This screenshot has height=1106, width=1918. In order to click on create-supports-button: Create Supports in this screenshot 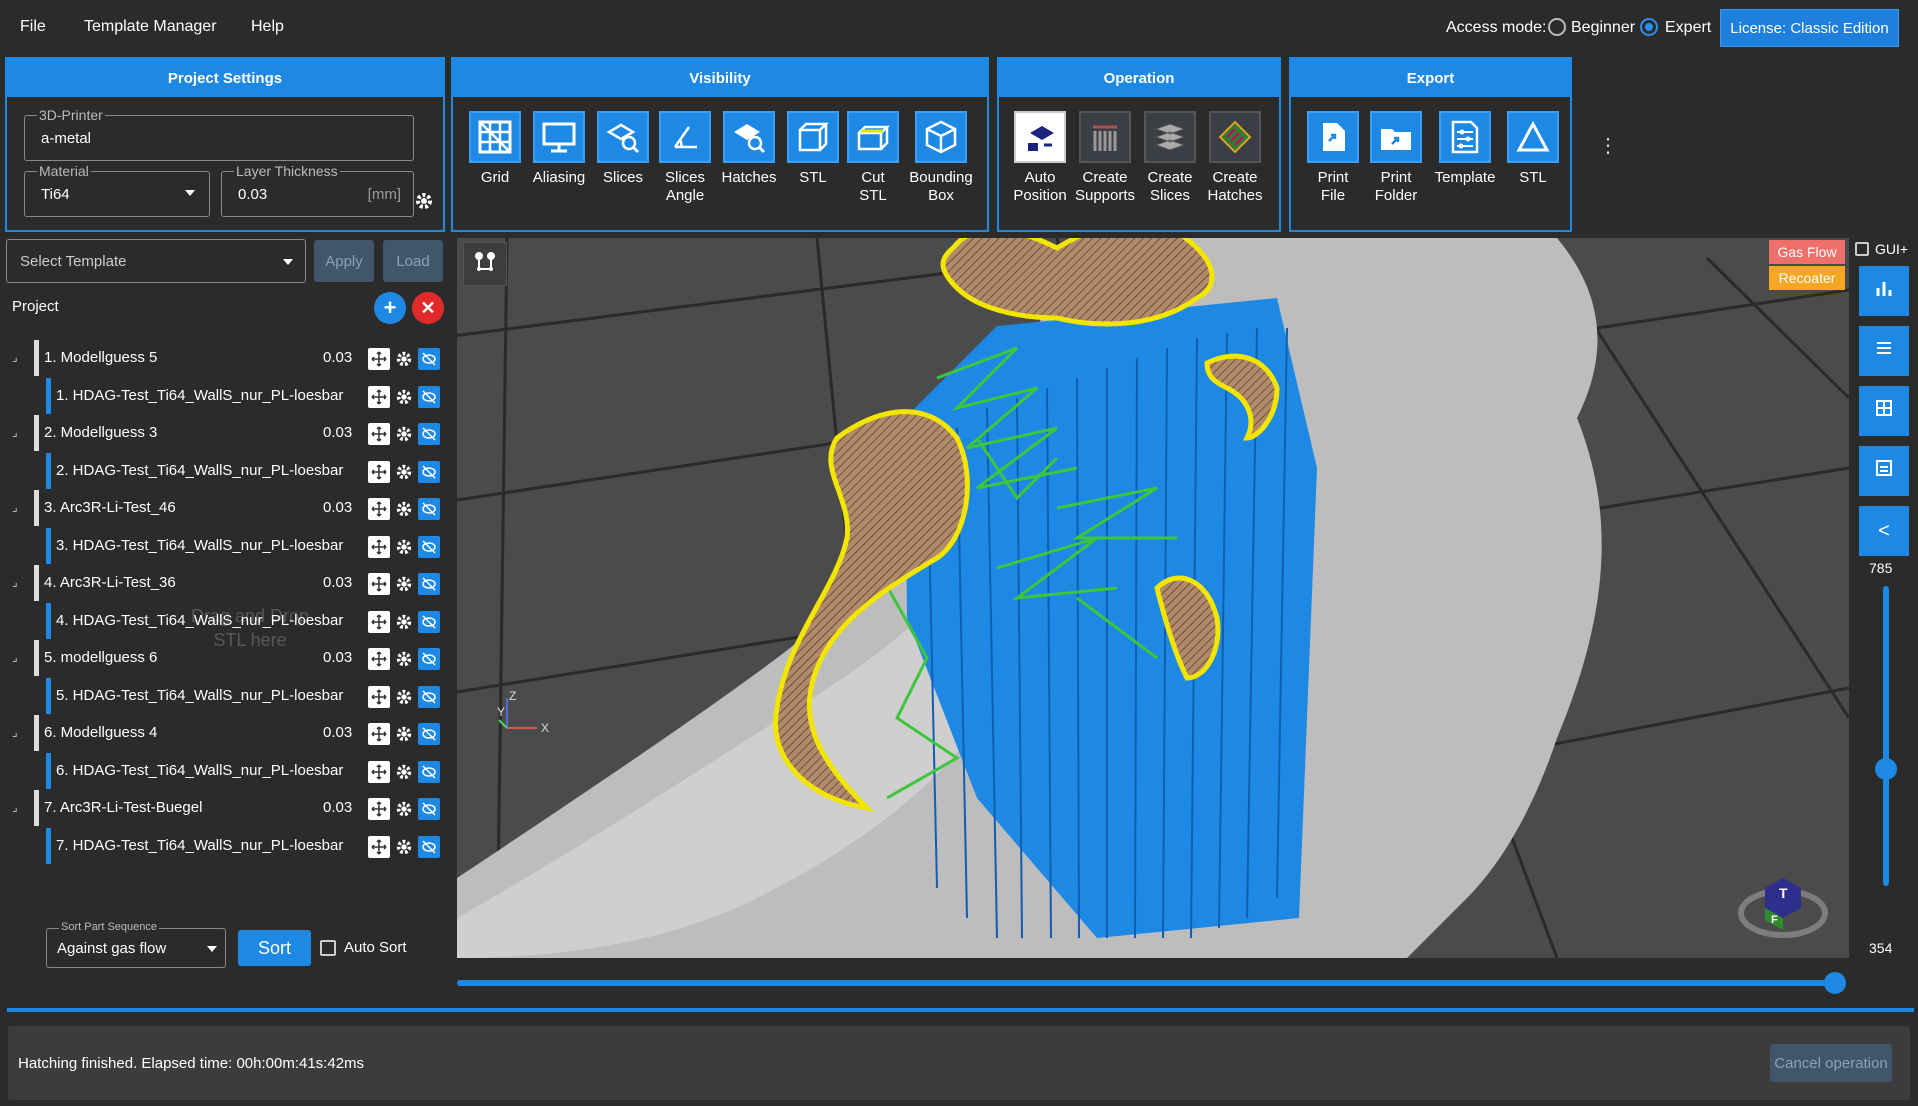, I will do `click(1105, 158)`.